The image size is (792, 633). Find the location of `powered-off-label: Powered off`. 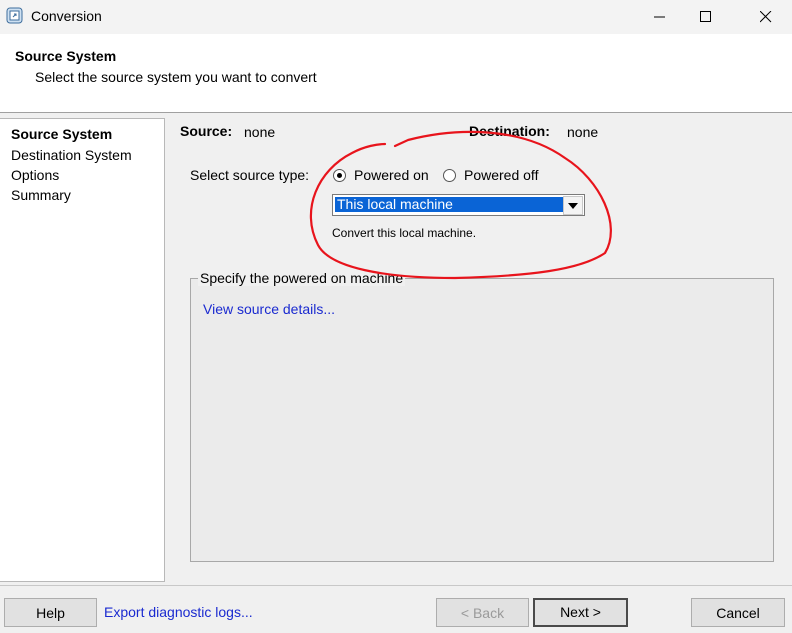

powered-off-label: Powered off is located at coordinates (501, 175).